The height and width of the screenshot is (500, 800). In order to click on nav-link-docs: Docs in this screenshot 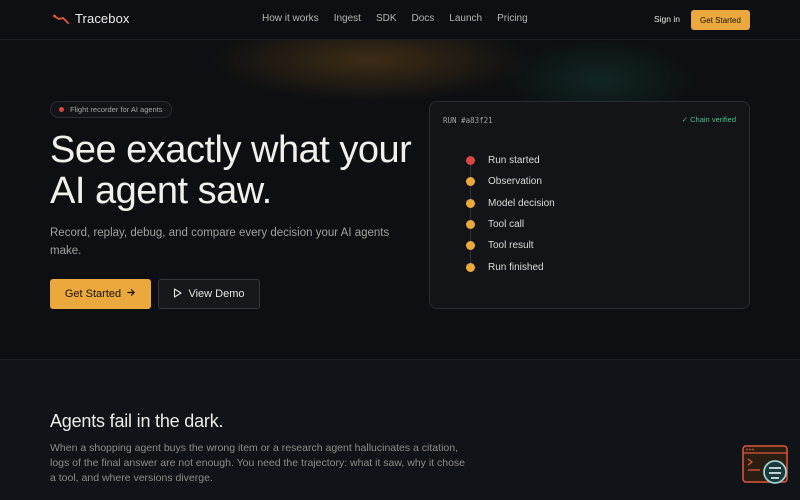, I will do `click(423, 18)`.